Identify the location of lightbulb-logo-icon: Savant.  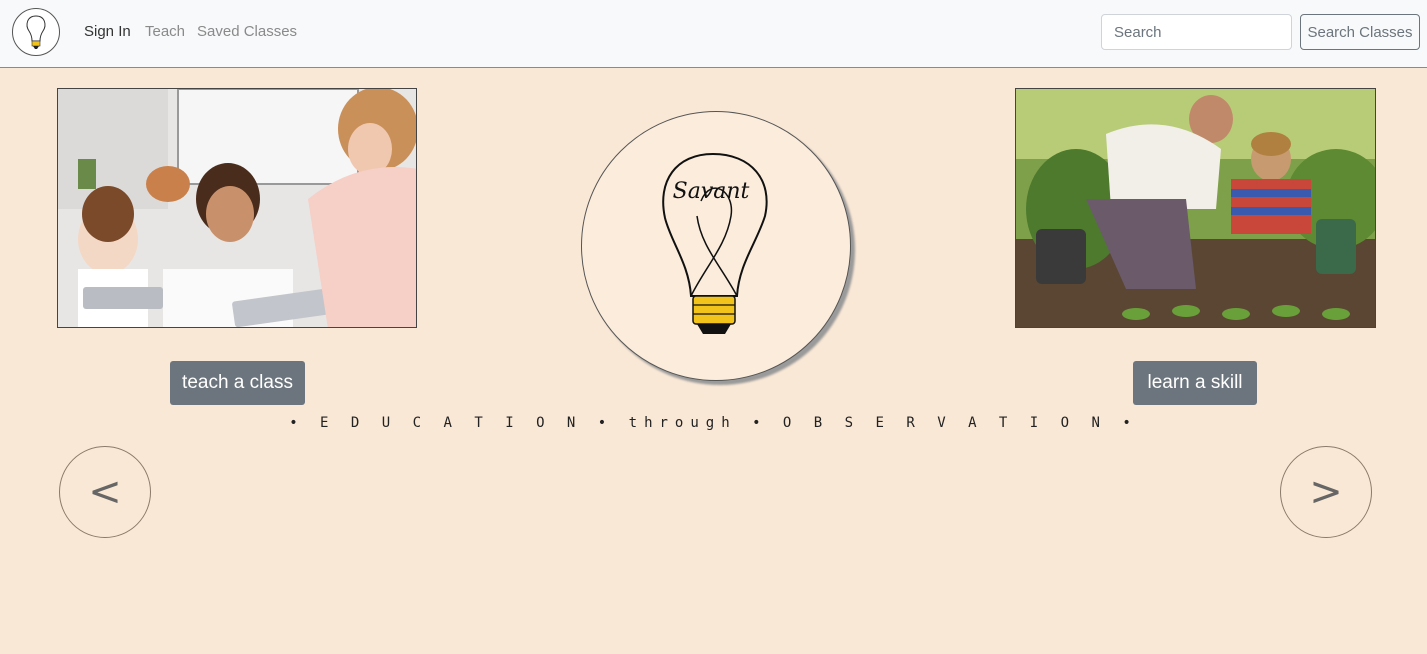
(715, 243).